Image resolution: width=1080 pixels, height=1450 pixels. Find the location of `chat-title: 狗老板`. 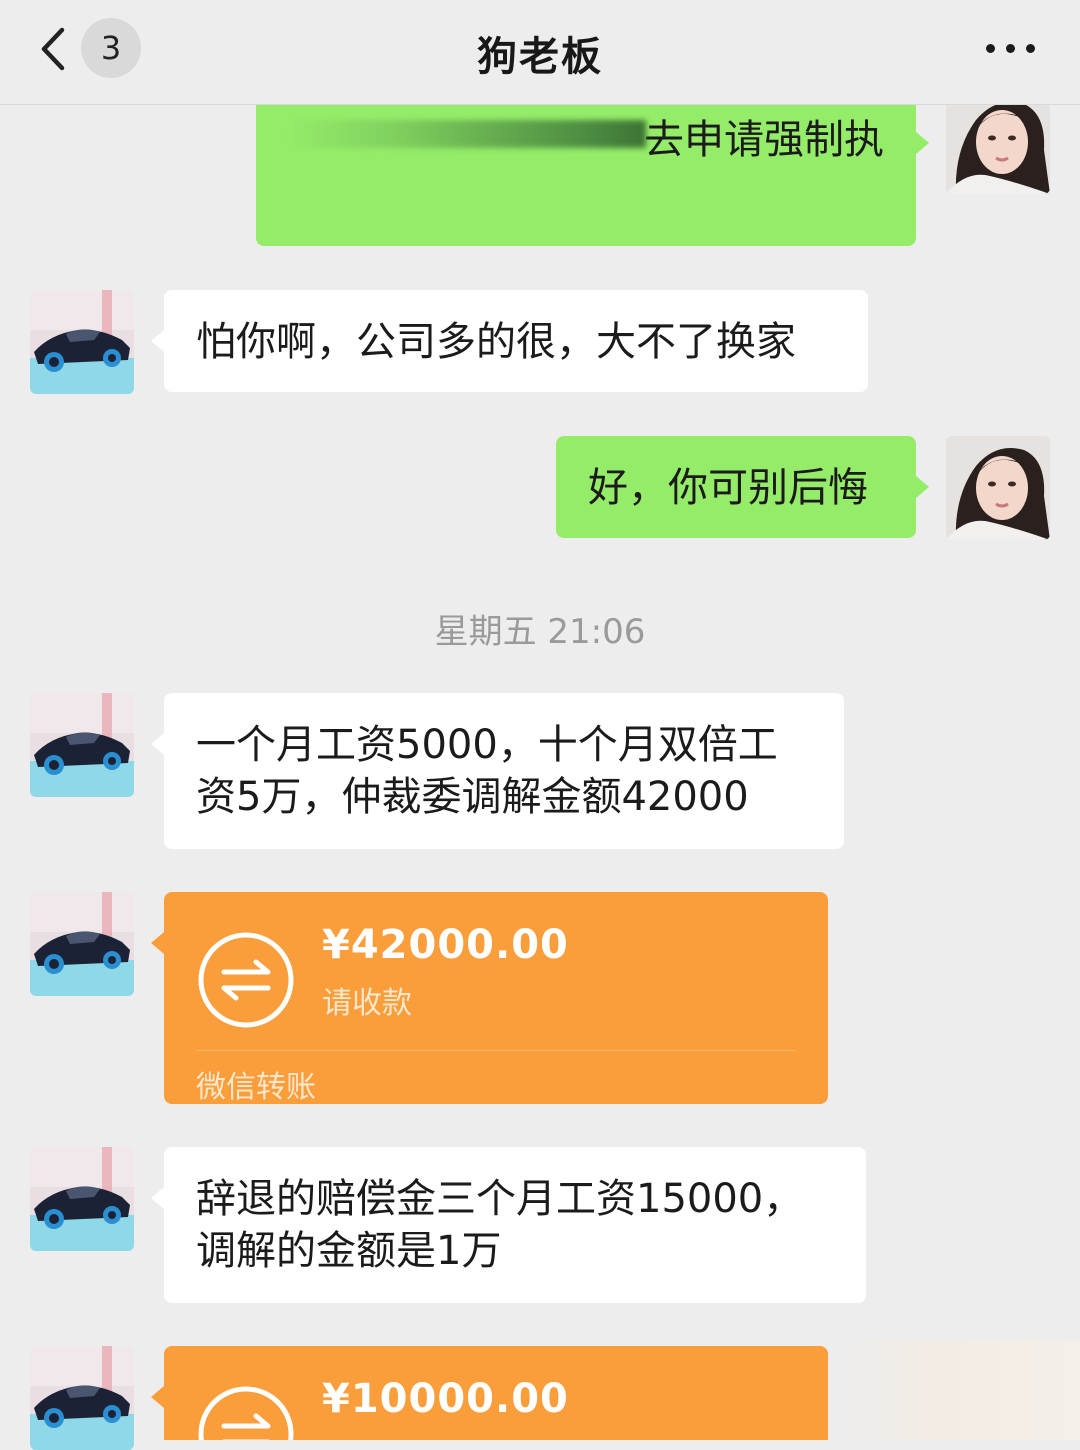

chat-title: 狗老板 is located at coordinates (540, 57).